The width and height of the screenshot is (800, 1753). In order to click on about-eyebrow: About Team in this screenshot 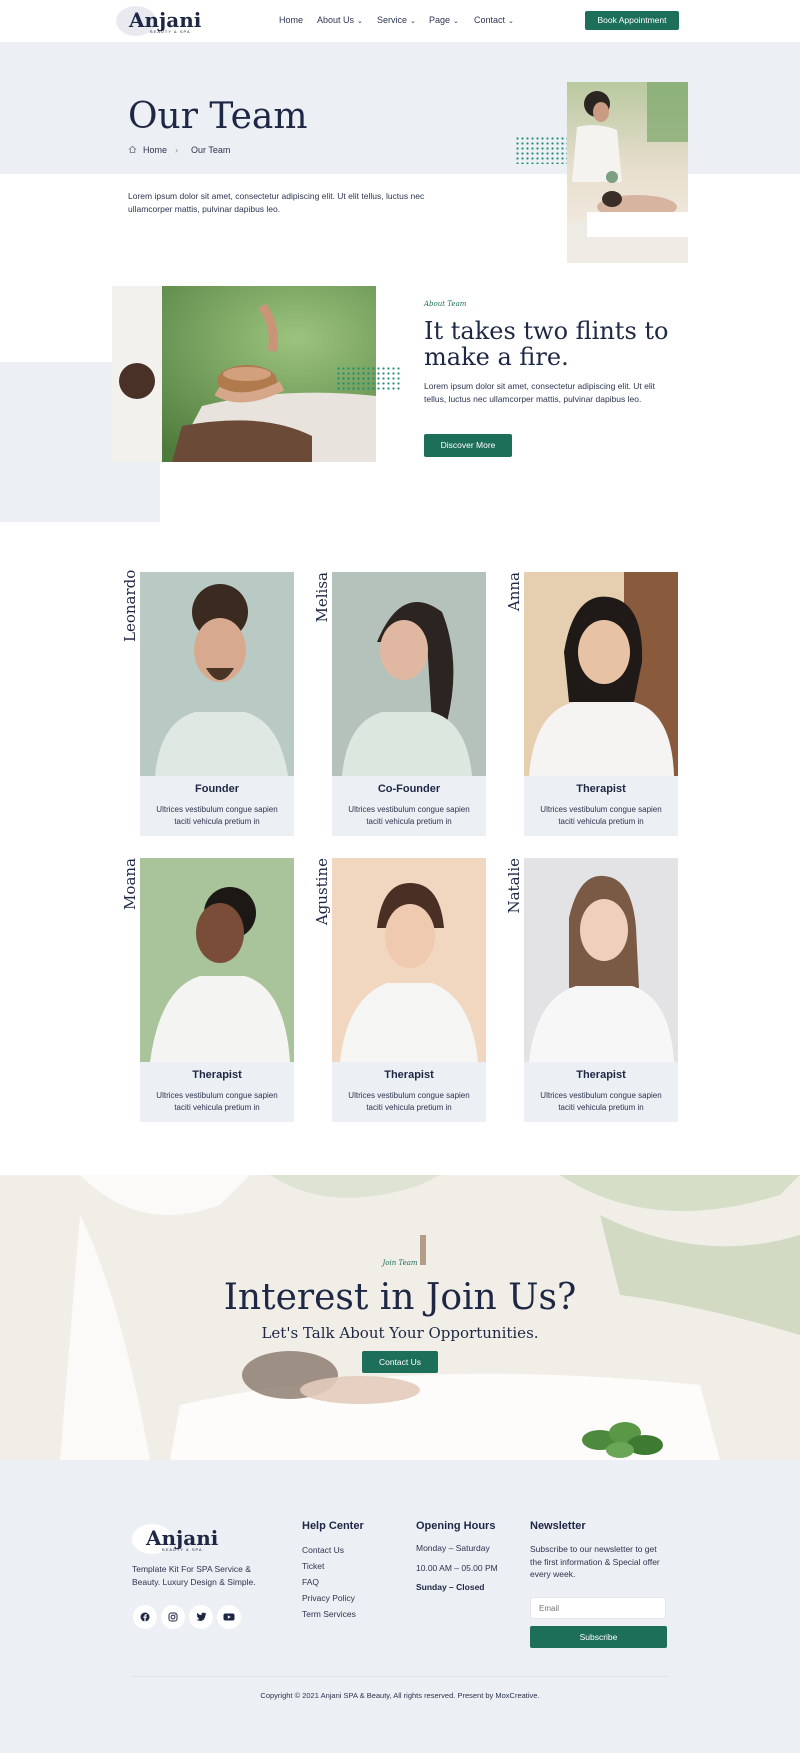, I will do `click(445, 304)`.